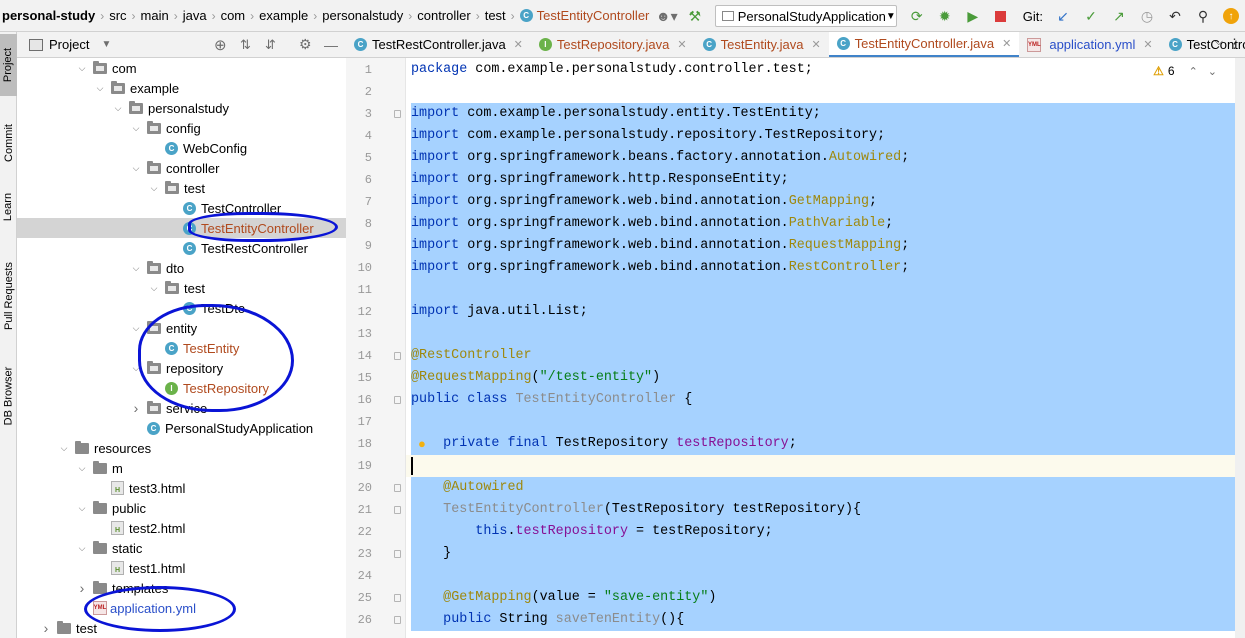 Image resolution: width=1245 pixels, height=638 pixels. Describe the element at coordinates (805, 16) in the screenshot. I see `run-configuration-select: PersonalStudyApplication ▼` at that location.